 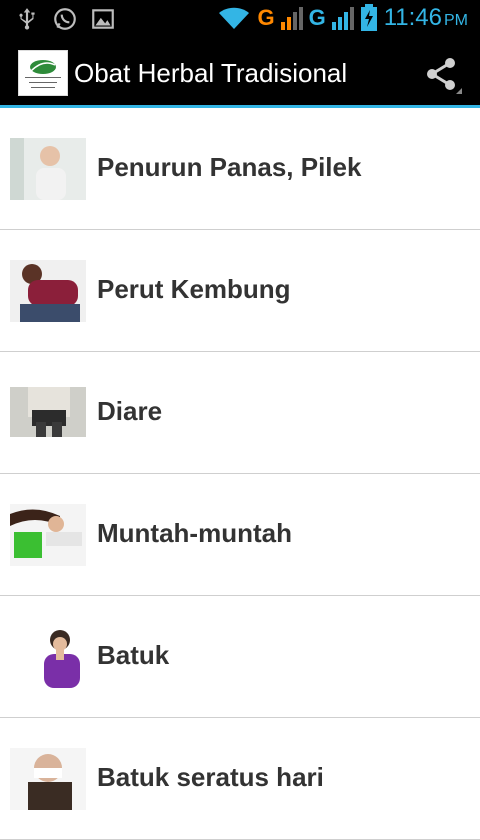 I want to click on clock: 11:46 PM, so click(x=426, y=18).